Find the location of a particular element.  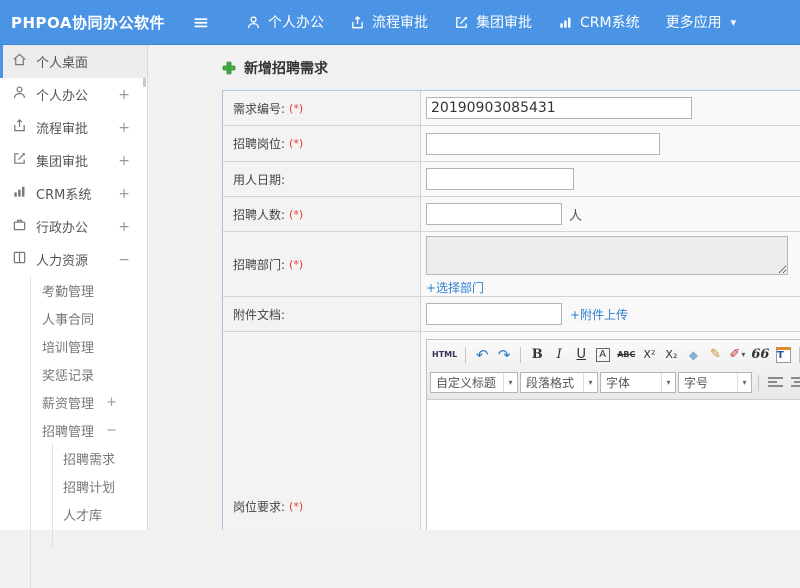

sidebar-item-group-approval: 集团审批 + is located at coordinates (73, 160).